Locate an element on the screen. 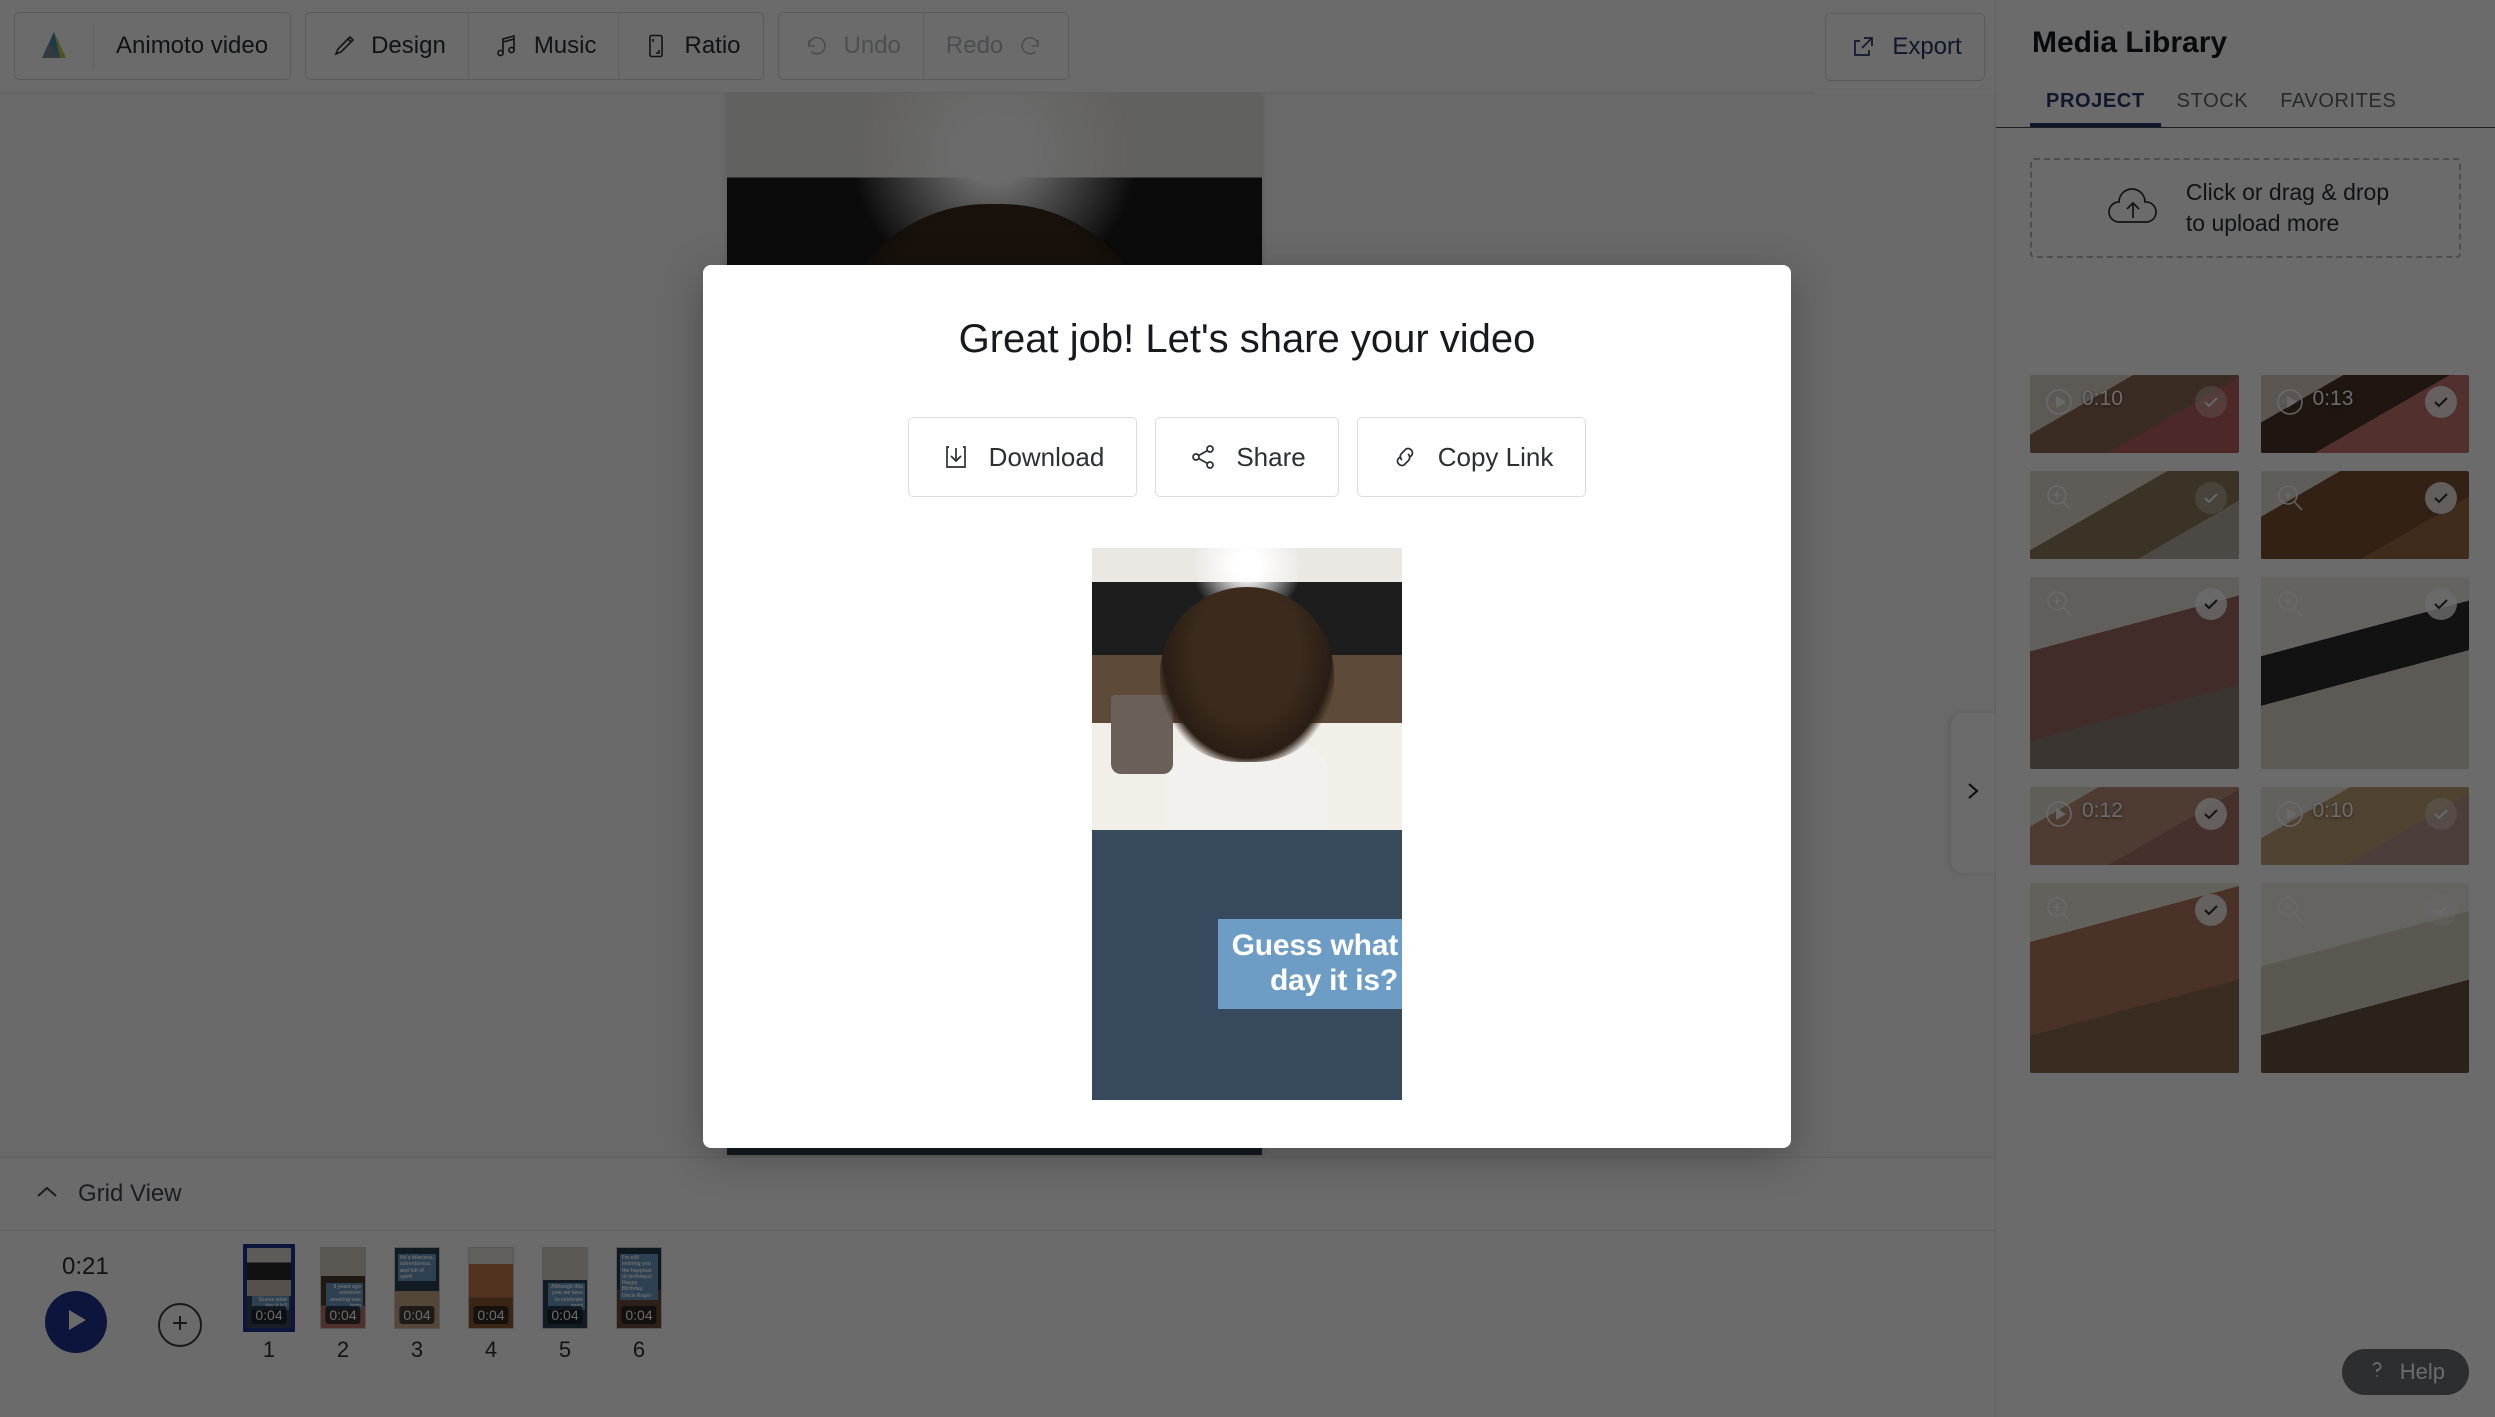  preview-caption: Guess what day it is? is located at coordinates (1309, 964).